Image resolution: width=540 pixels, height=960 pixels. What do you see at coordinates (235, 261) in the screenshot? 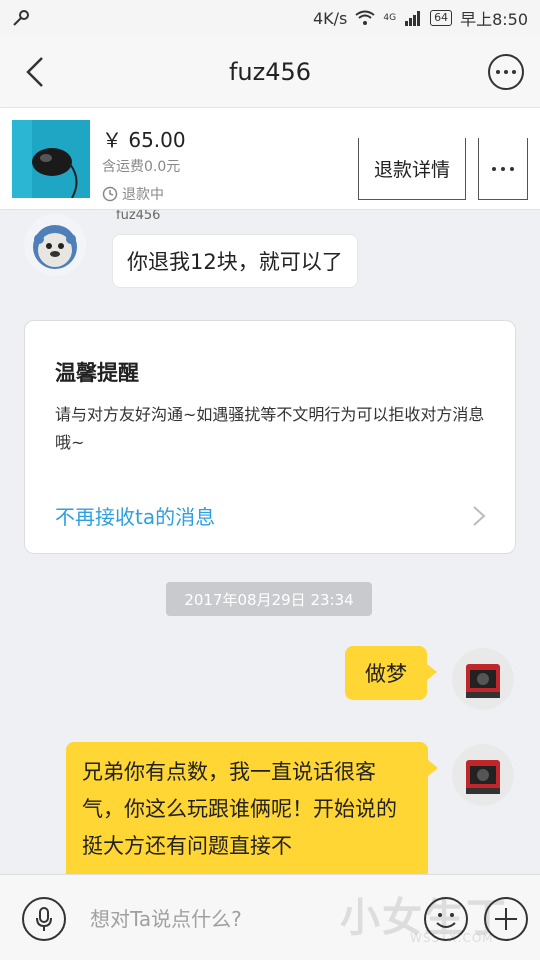
I see `incoming-message: 你退我12块，就可以了` at bounding box center [235, 261].